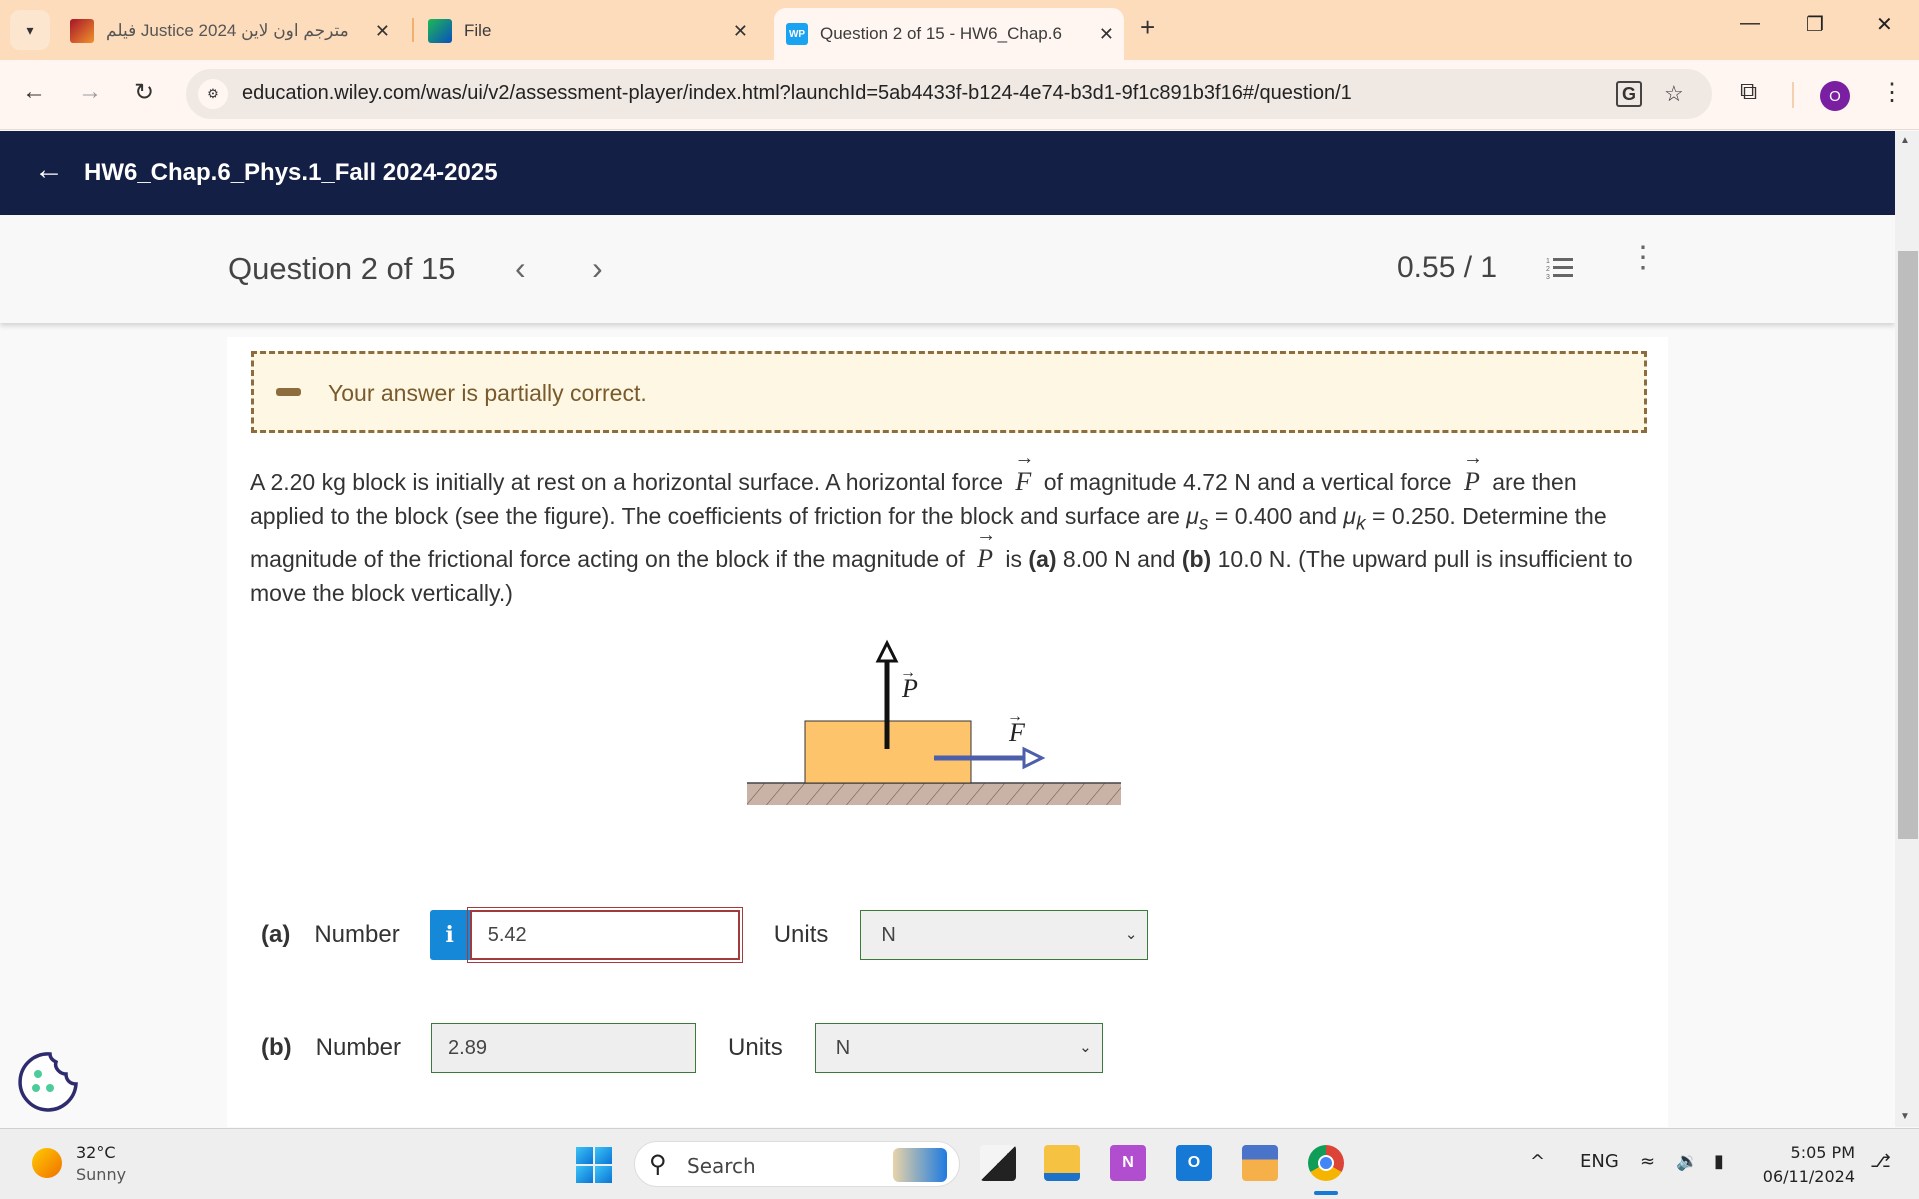  Describe the element at coordinates (998, 1163) in the screenshot. I see `task-view-icon` at that location.